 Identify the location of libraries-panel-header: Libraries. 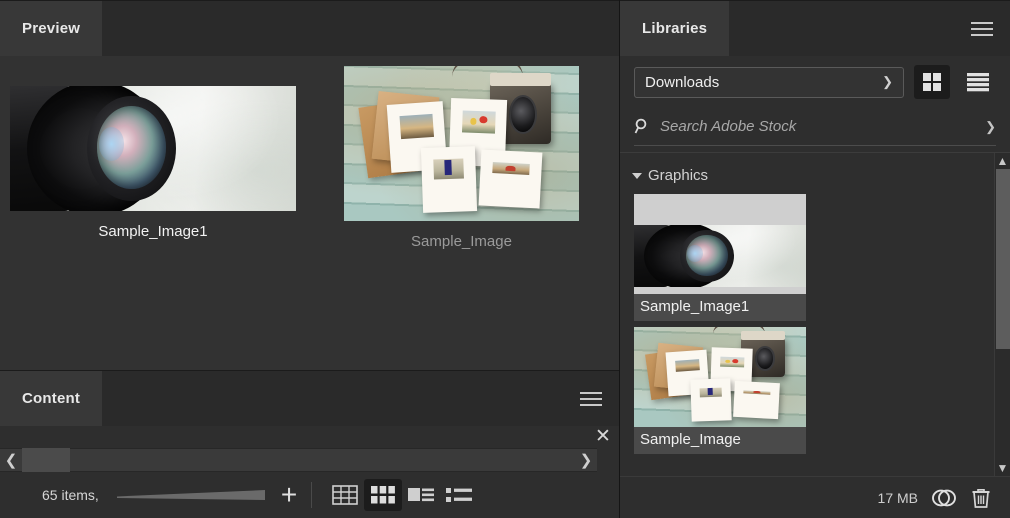
(815, 28).